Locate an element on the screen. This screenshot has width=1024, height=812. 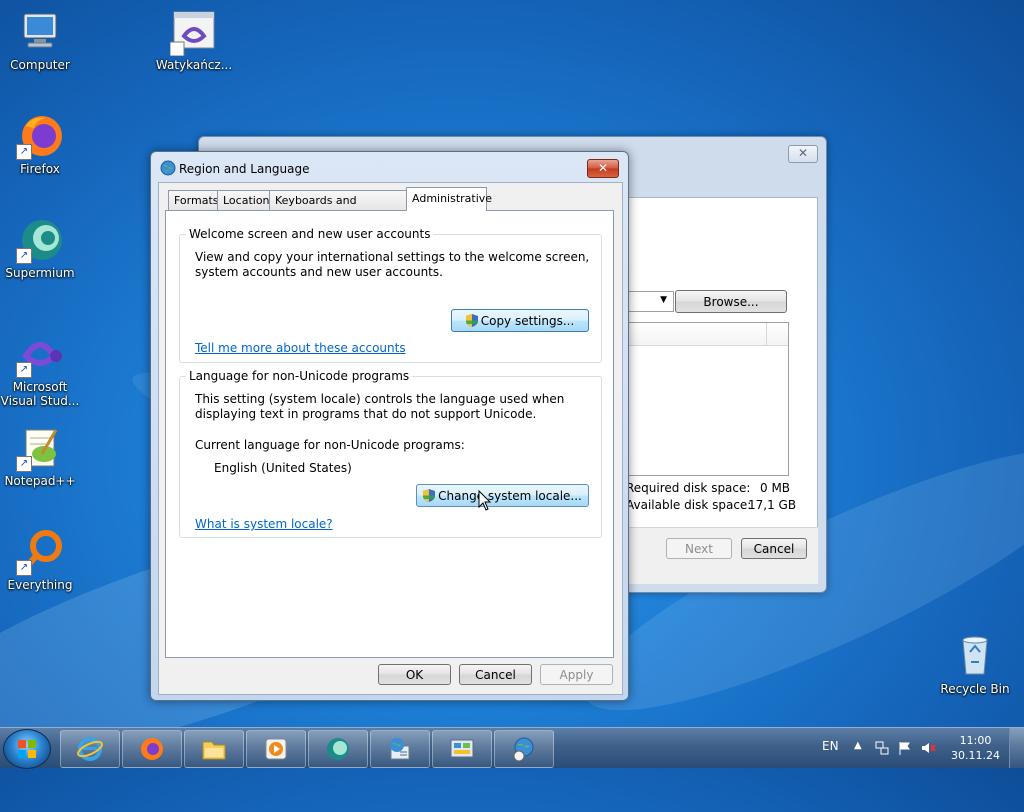
taskbar: EN ▲ 11:00 30.11.24 is located at coordinates (512, 748).